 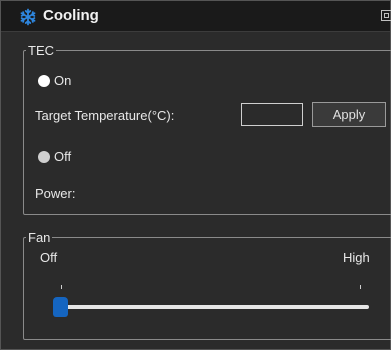 What do you see at coordinates (356, 257) in the screenshot?
I see `fan-max-label: High` at bounding box center [356, 257].